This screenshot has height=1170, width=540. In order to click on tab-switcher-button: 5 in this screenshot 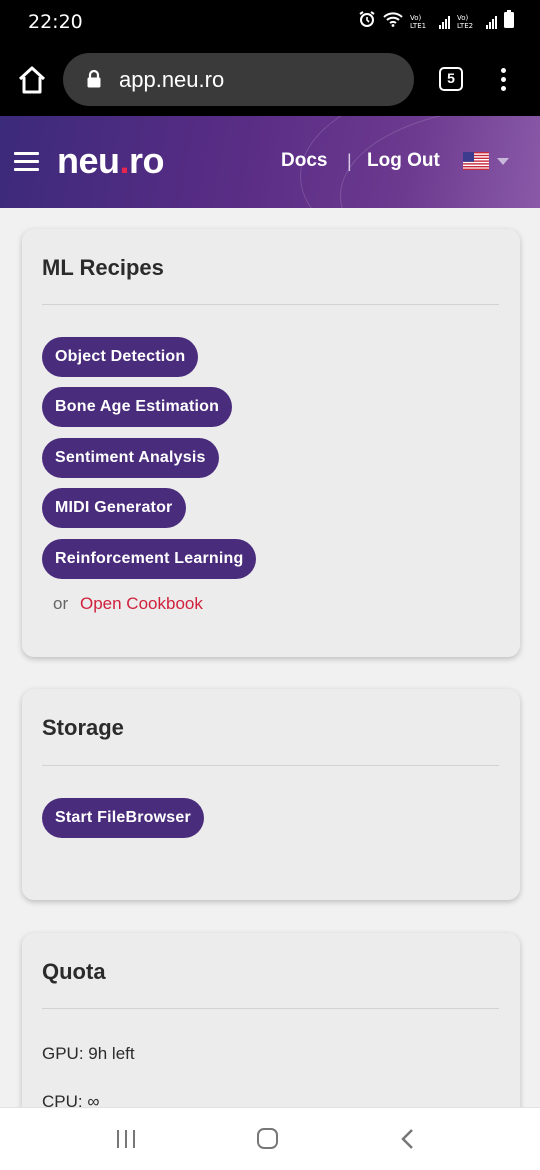, I will do `click(451, 79)`.